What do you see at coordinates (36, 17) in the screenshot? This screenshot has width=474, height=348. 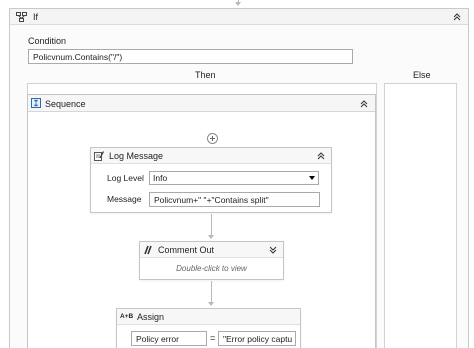 I see `if-title: If` at bounding box center [36, 17].